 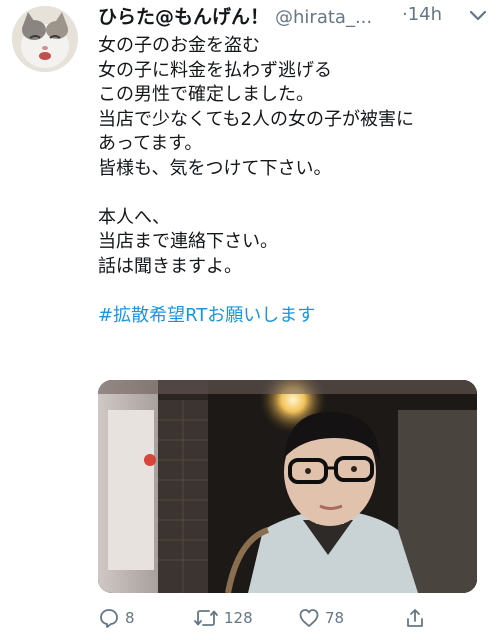 What do you see at coordinates (238, 618) in the screenshot?
I see `retweet-count: 128` at bounding box center [238, 618].